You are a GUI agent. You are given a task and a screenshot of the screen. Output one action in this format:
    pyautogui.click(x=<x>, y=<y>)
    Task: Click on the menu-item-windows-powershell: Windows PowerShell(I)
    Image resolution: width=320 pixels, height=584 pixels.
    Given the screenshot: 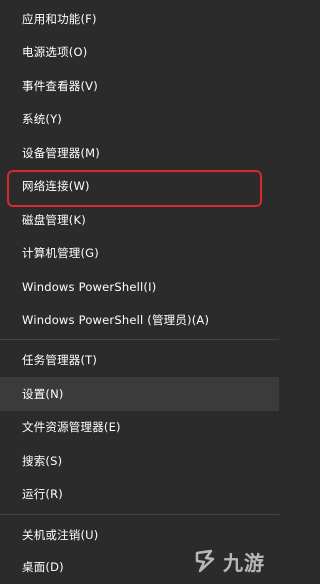 What is the action you would take?
    pyautogui.click(x=139, y=287)
    